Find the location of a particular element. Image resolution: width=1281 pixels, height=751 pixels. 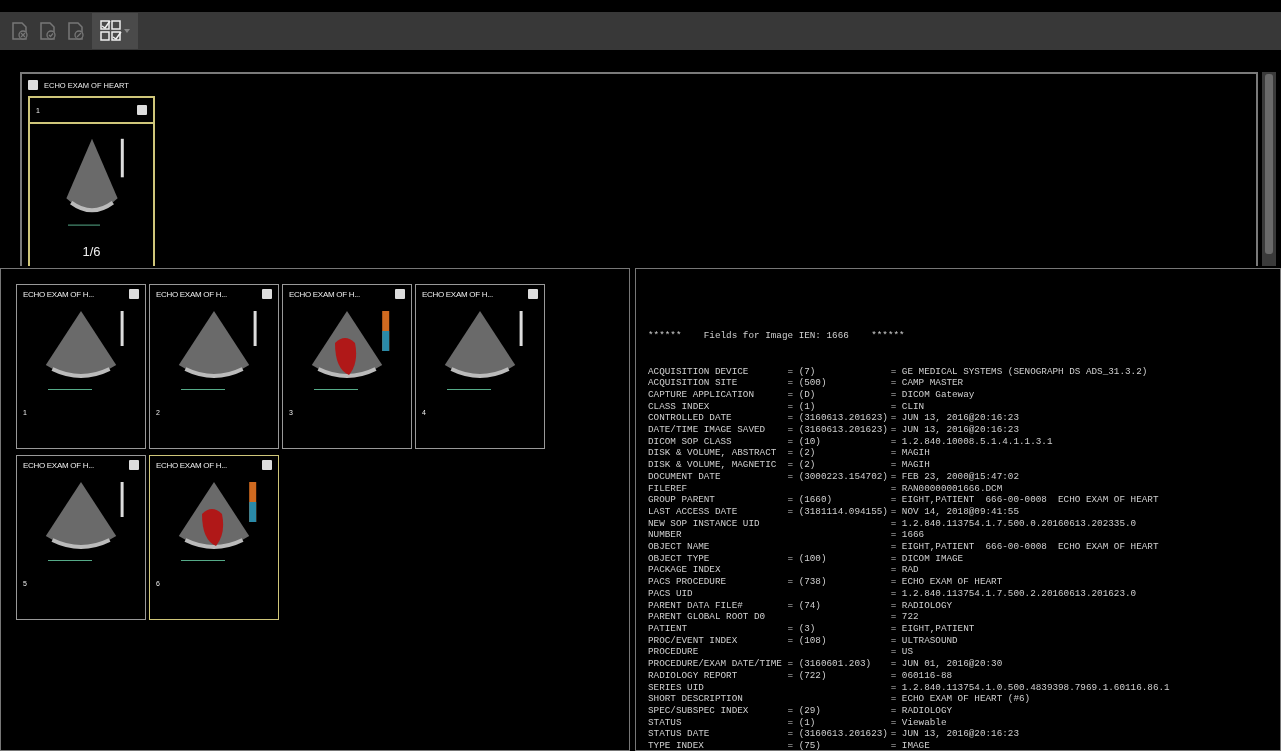

field-name: NEW SOP INSTANCE UID is located at coordinates (704, 523).